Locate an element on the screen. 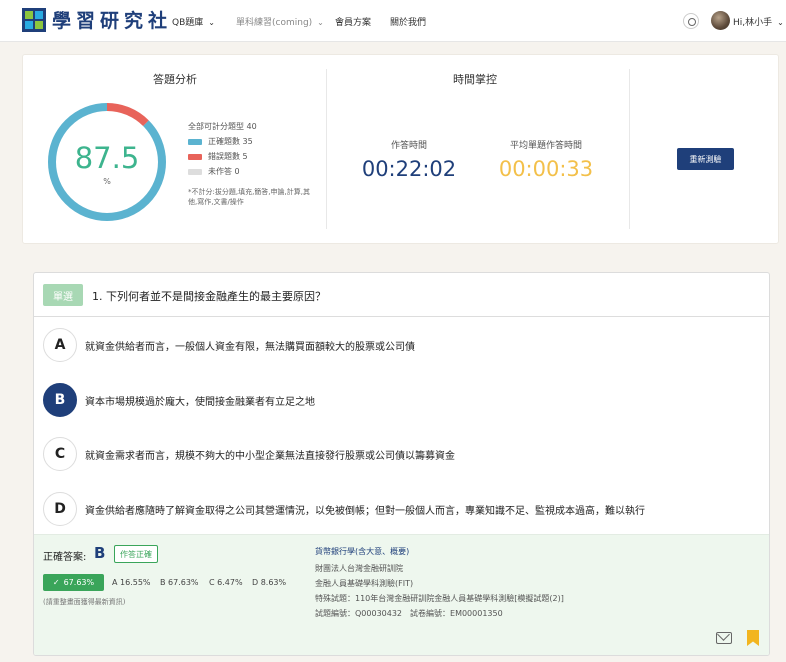 Image resolution: width=786 pixels, height=662 pixels. search-icon is located at coordinates (691, 21).